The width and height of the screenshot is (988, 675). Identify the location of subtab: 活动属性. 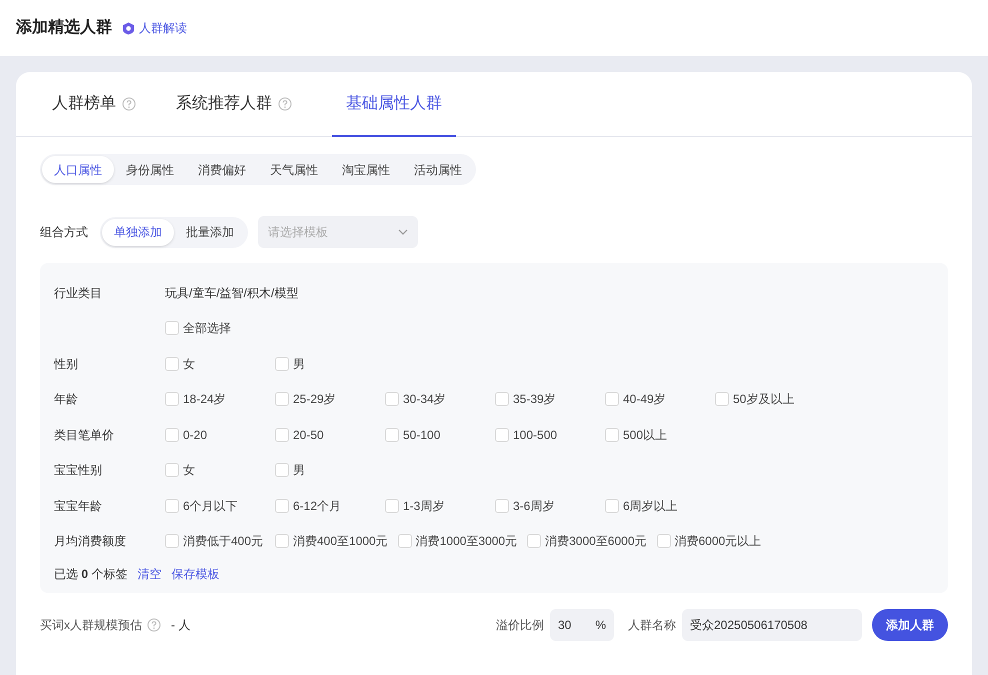
(438, 169).